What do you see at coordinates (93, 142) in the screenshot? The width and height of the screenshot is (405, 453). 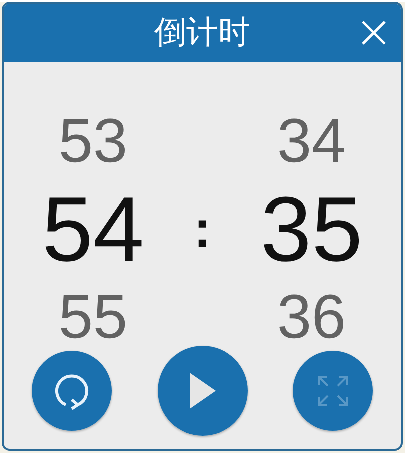 I see `previous-number: 53` at bounding box center [93, 142].